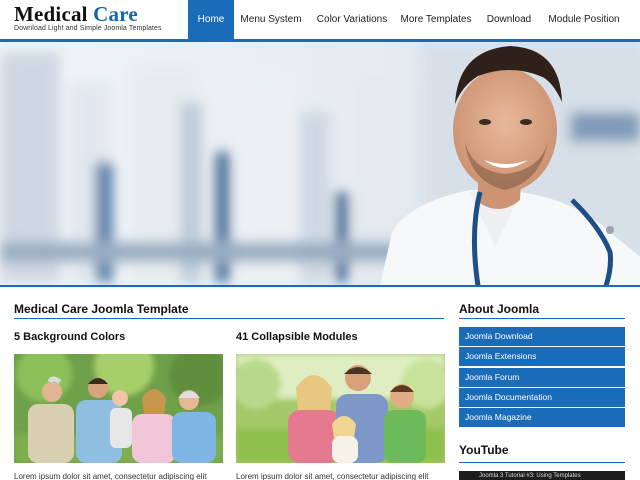 The width and height of the screenshot is (640, 480). Describe the element at coordinates (436, 20) in the screenshot. I see `nav-more-templates: More Templates` at that location.